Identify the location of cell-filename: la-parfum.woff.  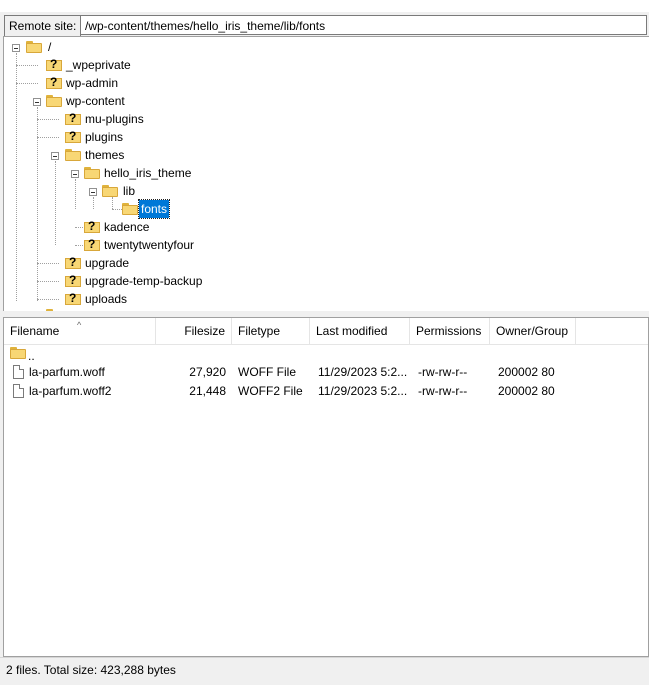
(67, 372).